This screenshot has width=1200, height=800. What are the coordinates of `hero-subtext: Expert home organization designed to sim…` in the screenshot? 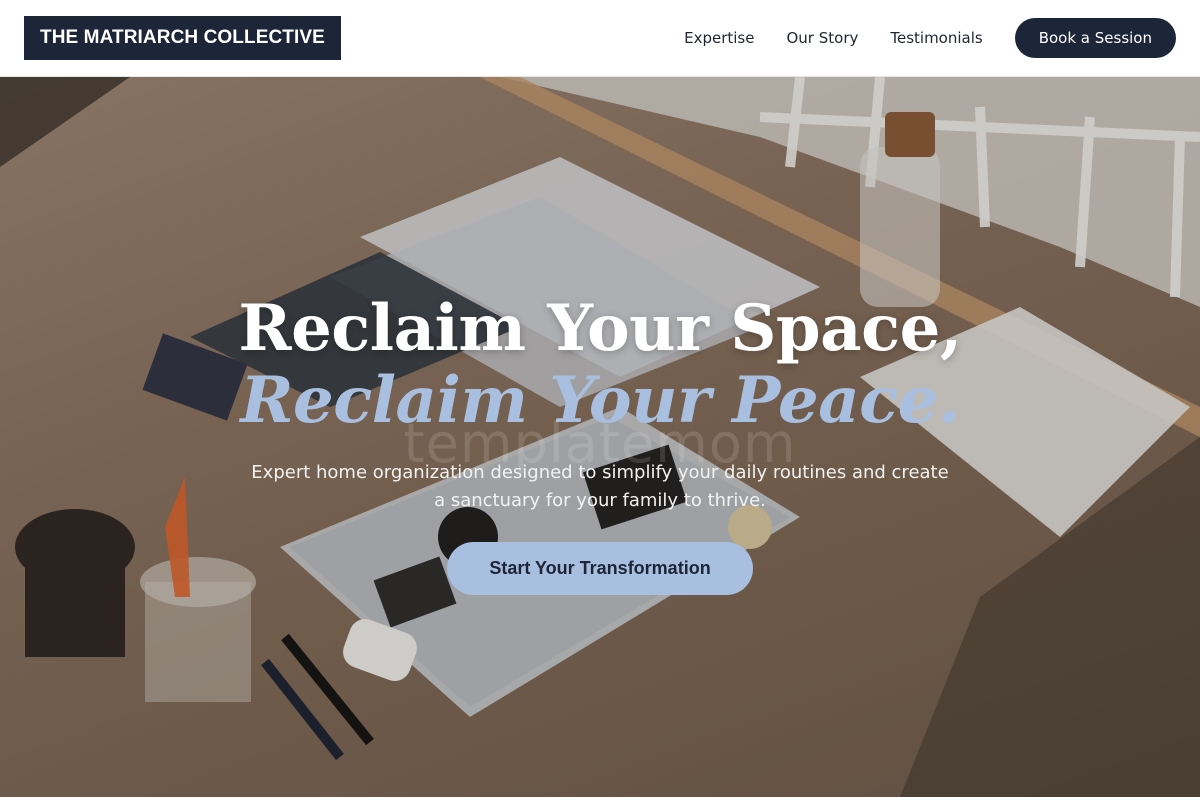 It's located at (600, 486).